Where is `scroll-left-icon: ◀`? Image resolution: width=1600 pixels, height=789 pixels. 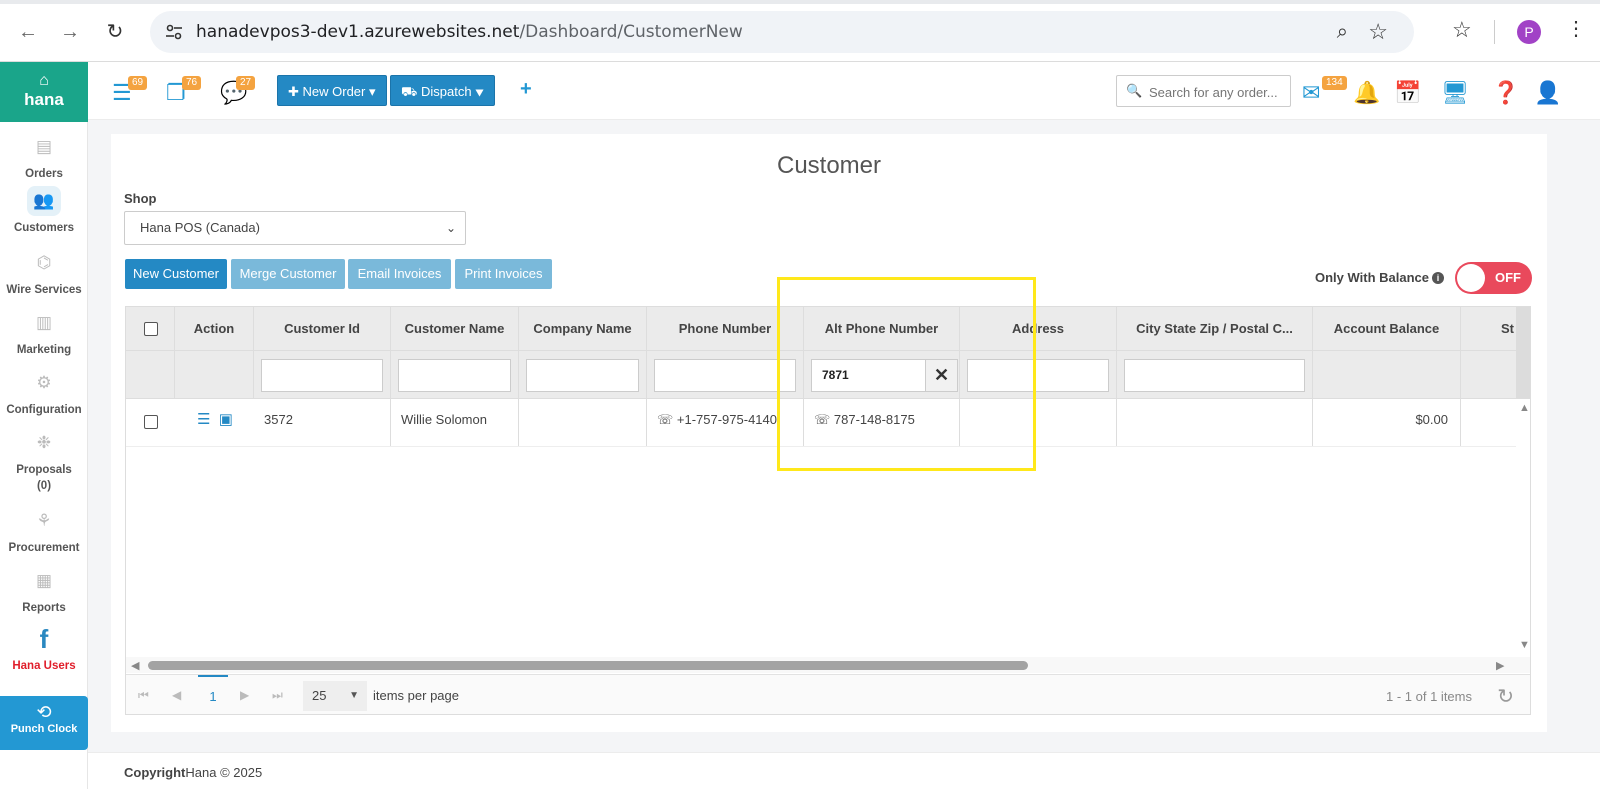
scroll-left-icon: ◀ is located at coordinates (135, 665).